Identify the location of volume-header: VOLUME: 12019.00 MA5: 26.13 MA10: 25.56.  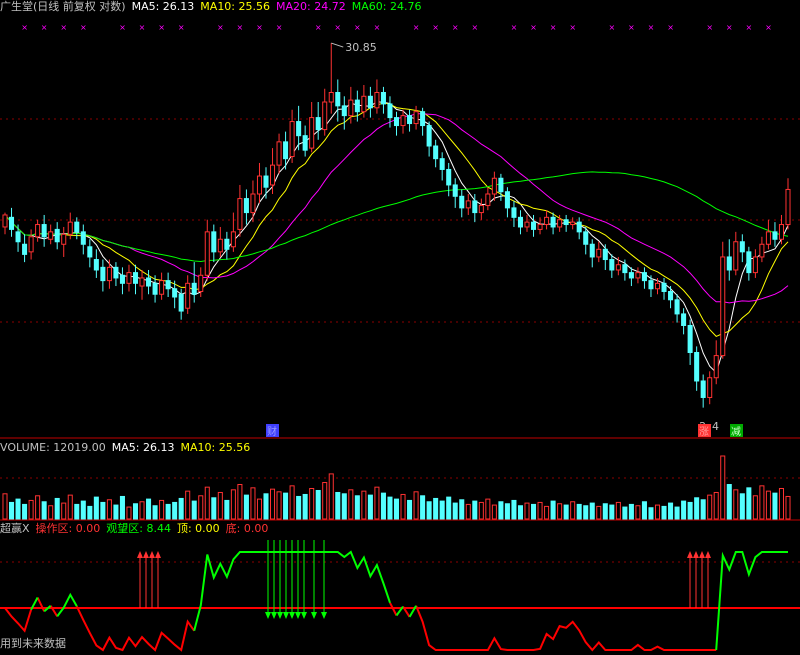
(128, 448).